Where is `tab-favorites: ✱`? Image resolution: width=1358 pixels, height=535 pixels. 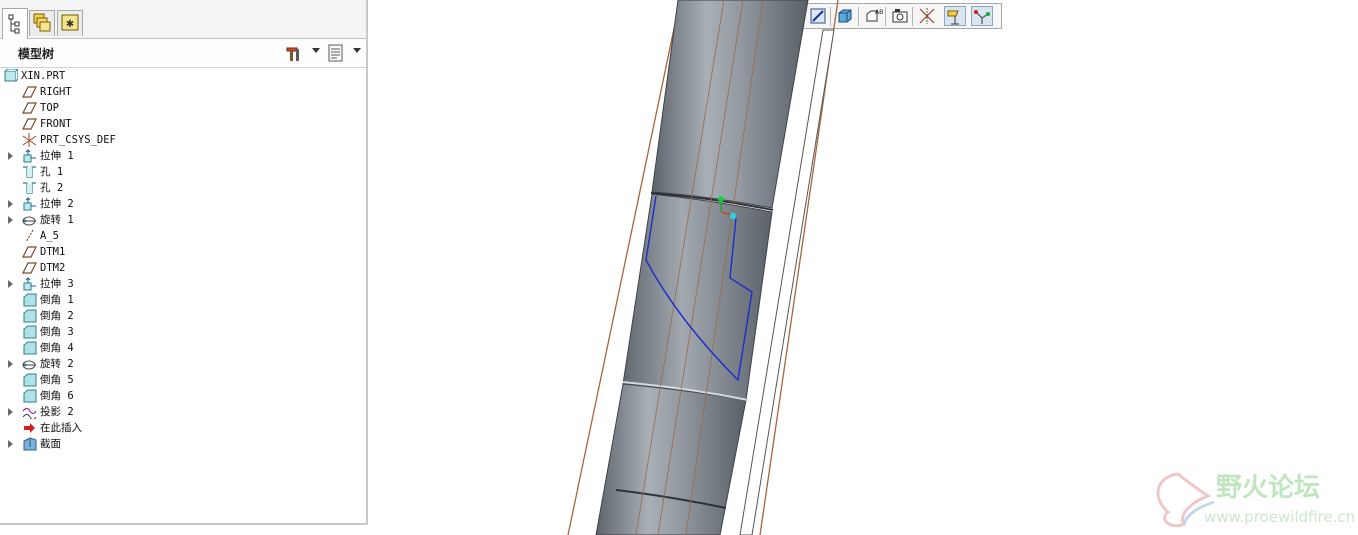
tab-favorites: ✱ is located at coordinates (70, 23).